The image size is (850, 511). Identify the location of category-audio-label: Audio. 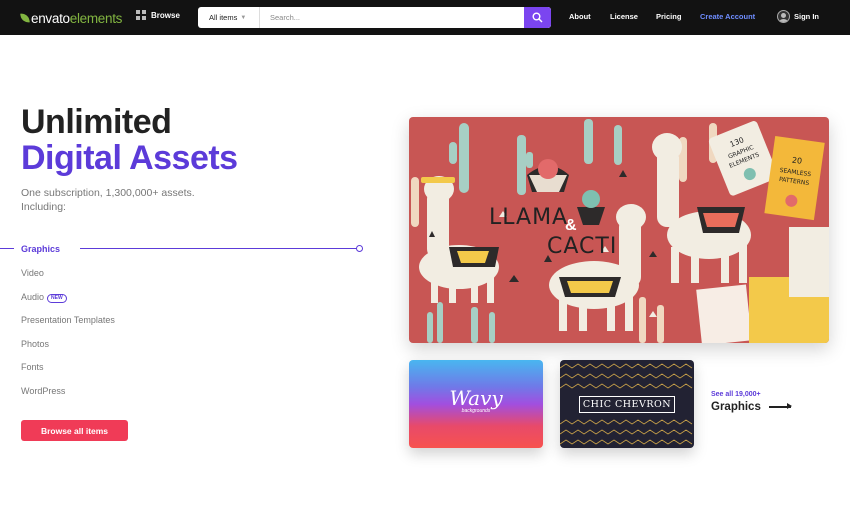
(33, 297).